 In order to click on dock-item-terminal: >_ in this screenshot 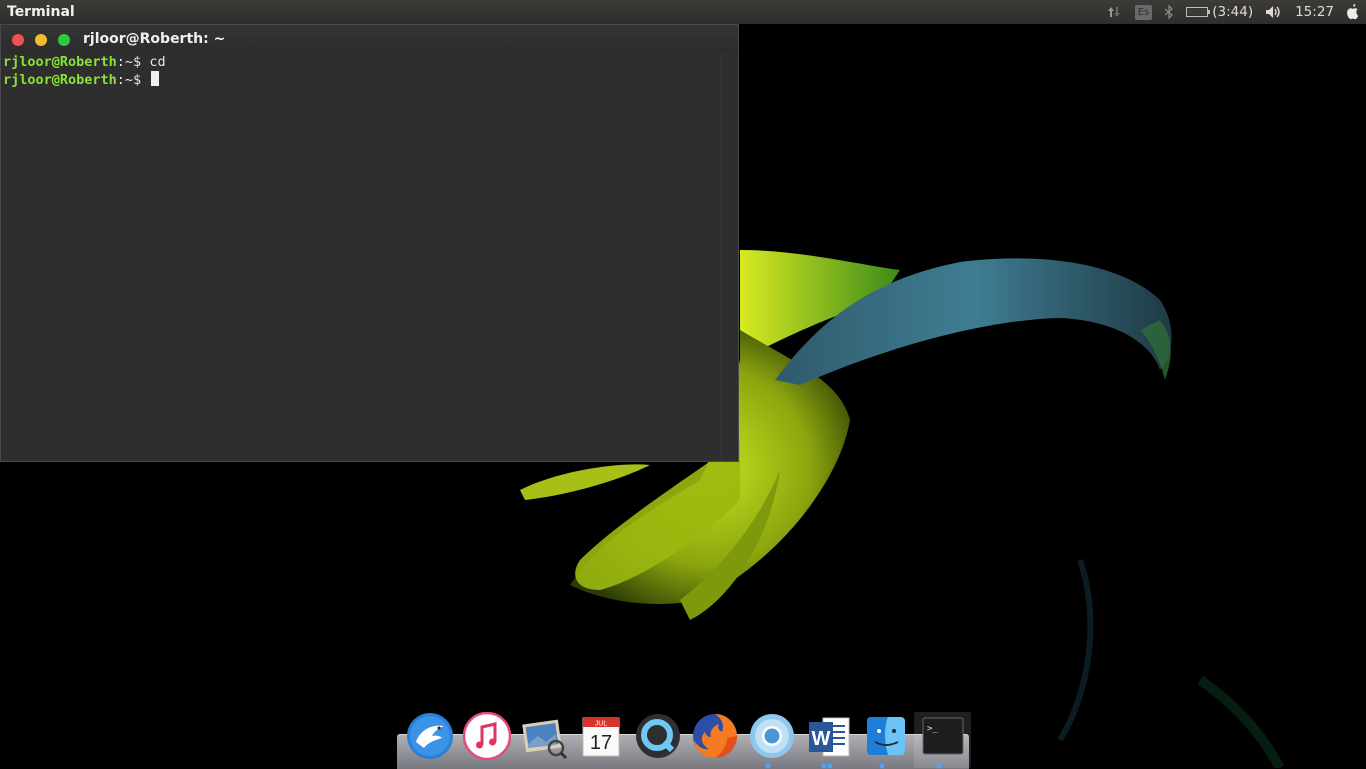, I will do `click(942, 740)`.